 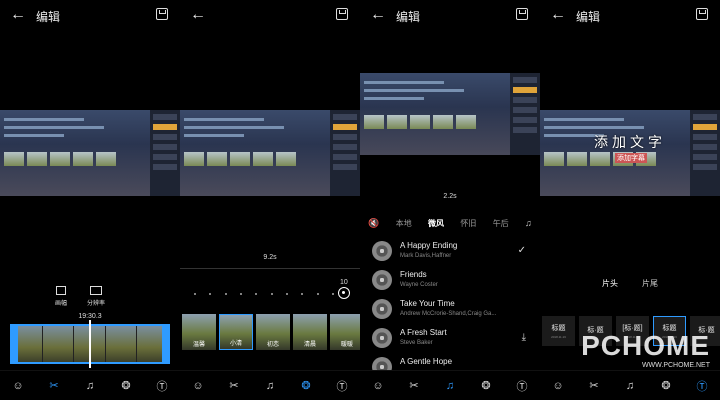 I want to click on song-artist: Steve Baker, so click(x=416, y=343).